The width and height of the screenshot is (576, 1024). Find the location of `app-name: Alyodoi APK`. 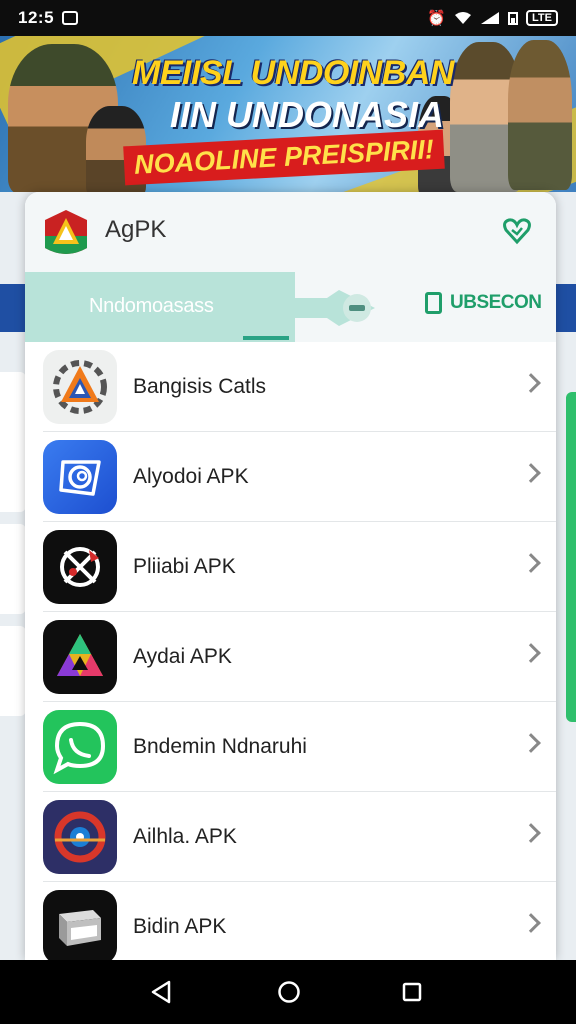

app-name: Alyodoi APK is located at coordinates (191, 476).